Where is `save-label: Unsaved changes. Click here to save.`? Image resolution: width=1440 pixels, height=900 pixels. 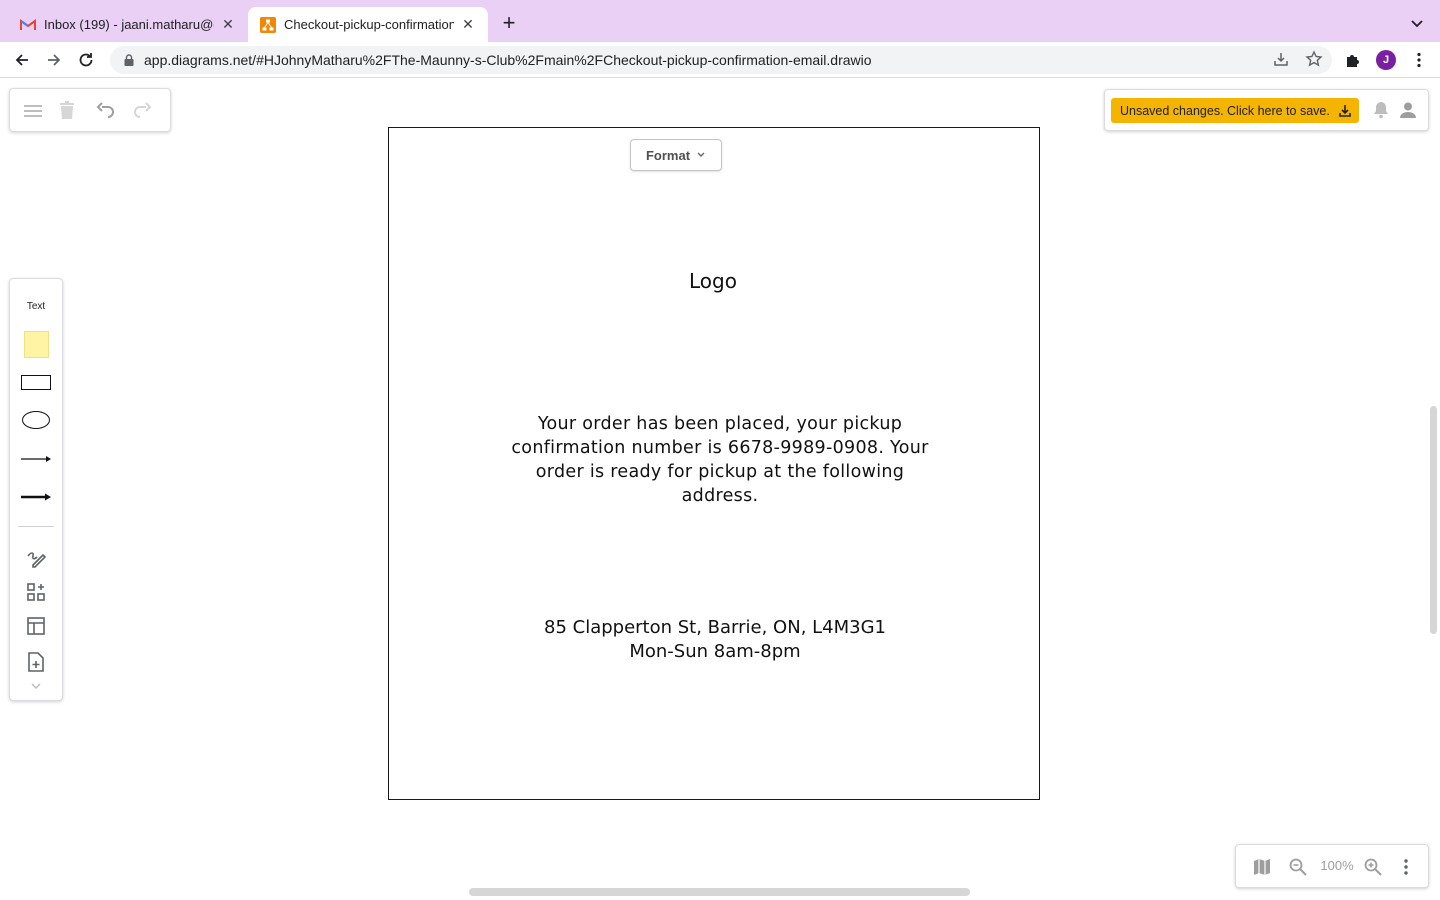 save-label: Unsaved changes. Click here to save. is located at coordinates (1225, 110).